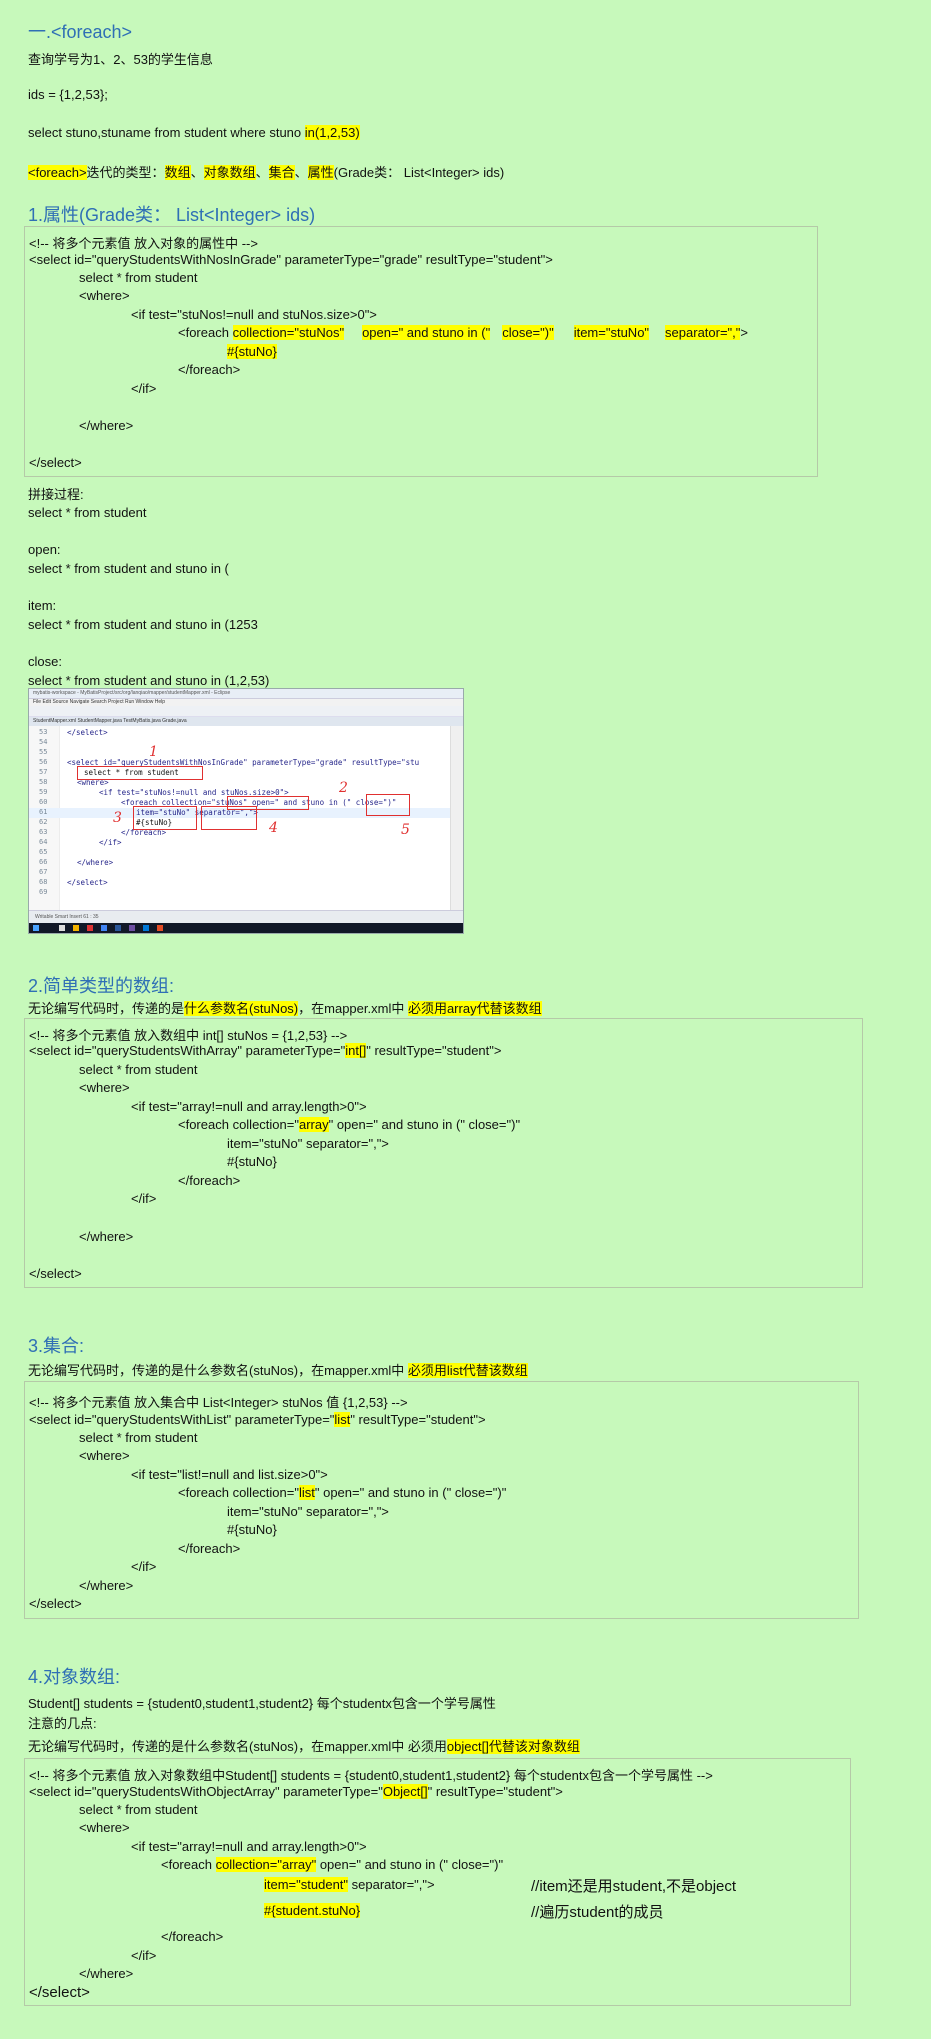 Image resolution: width=931 pixels, height=2039 pixels. Describe the element at coordinates (252, 351) in the screenshot. I see `code-fragment: #{stuNo}` at that location.